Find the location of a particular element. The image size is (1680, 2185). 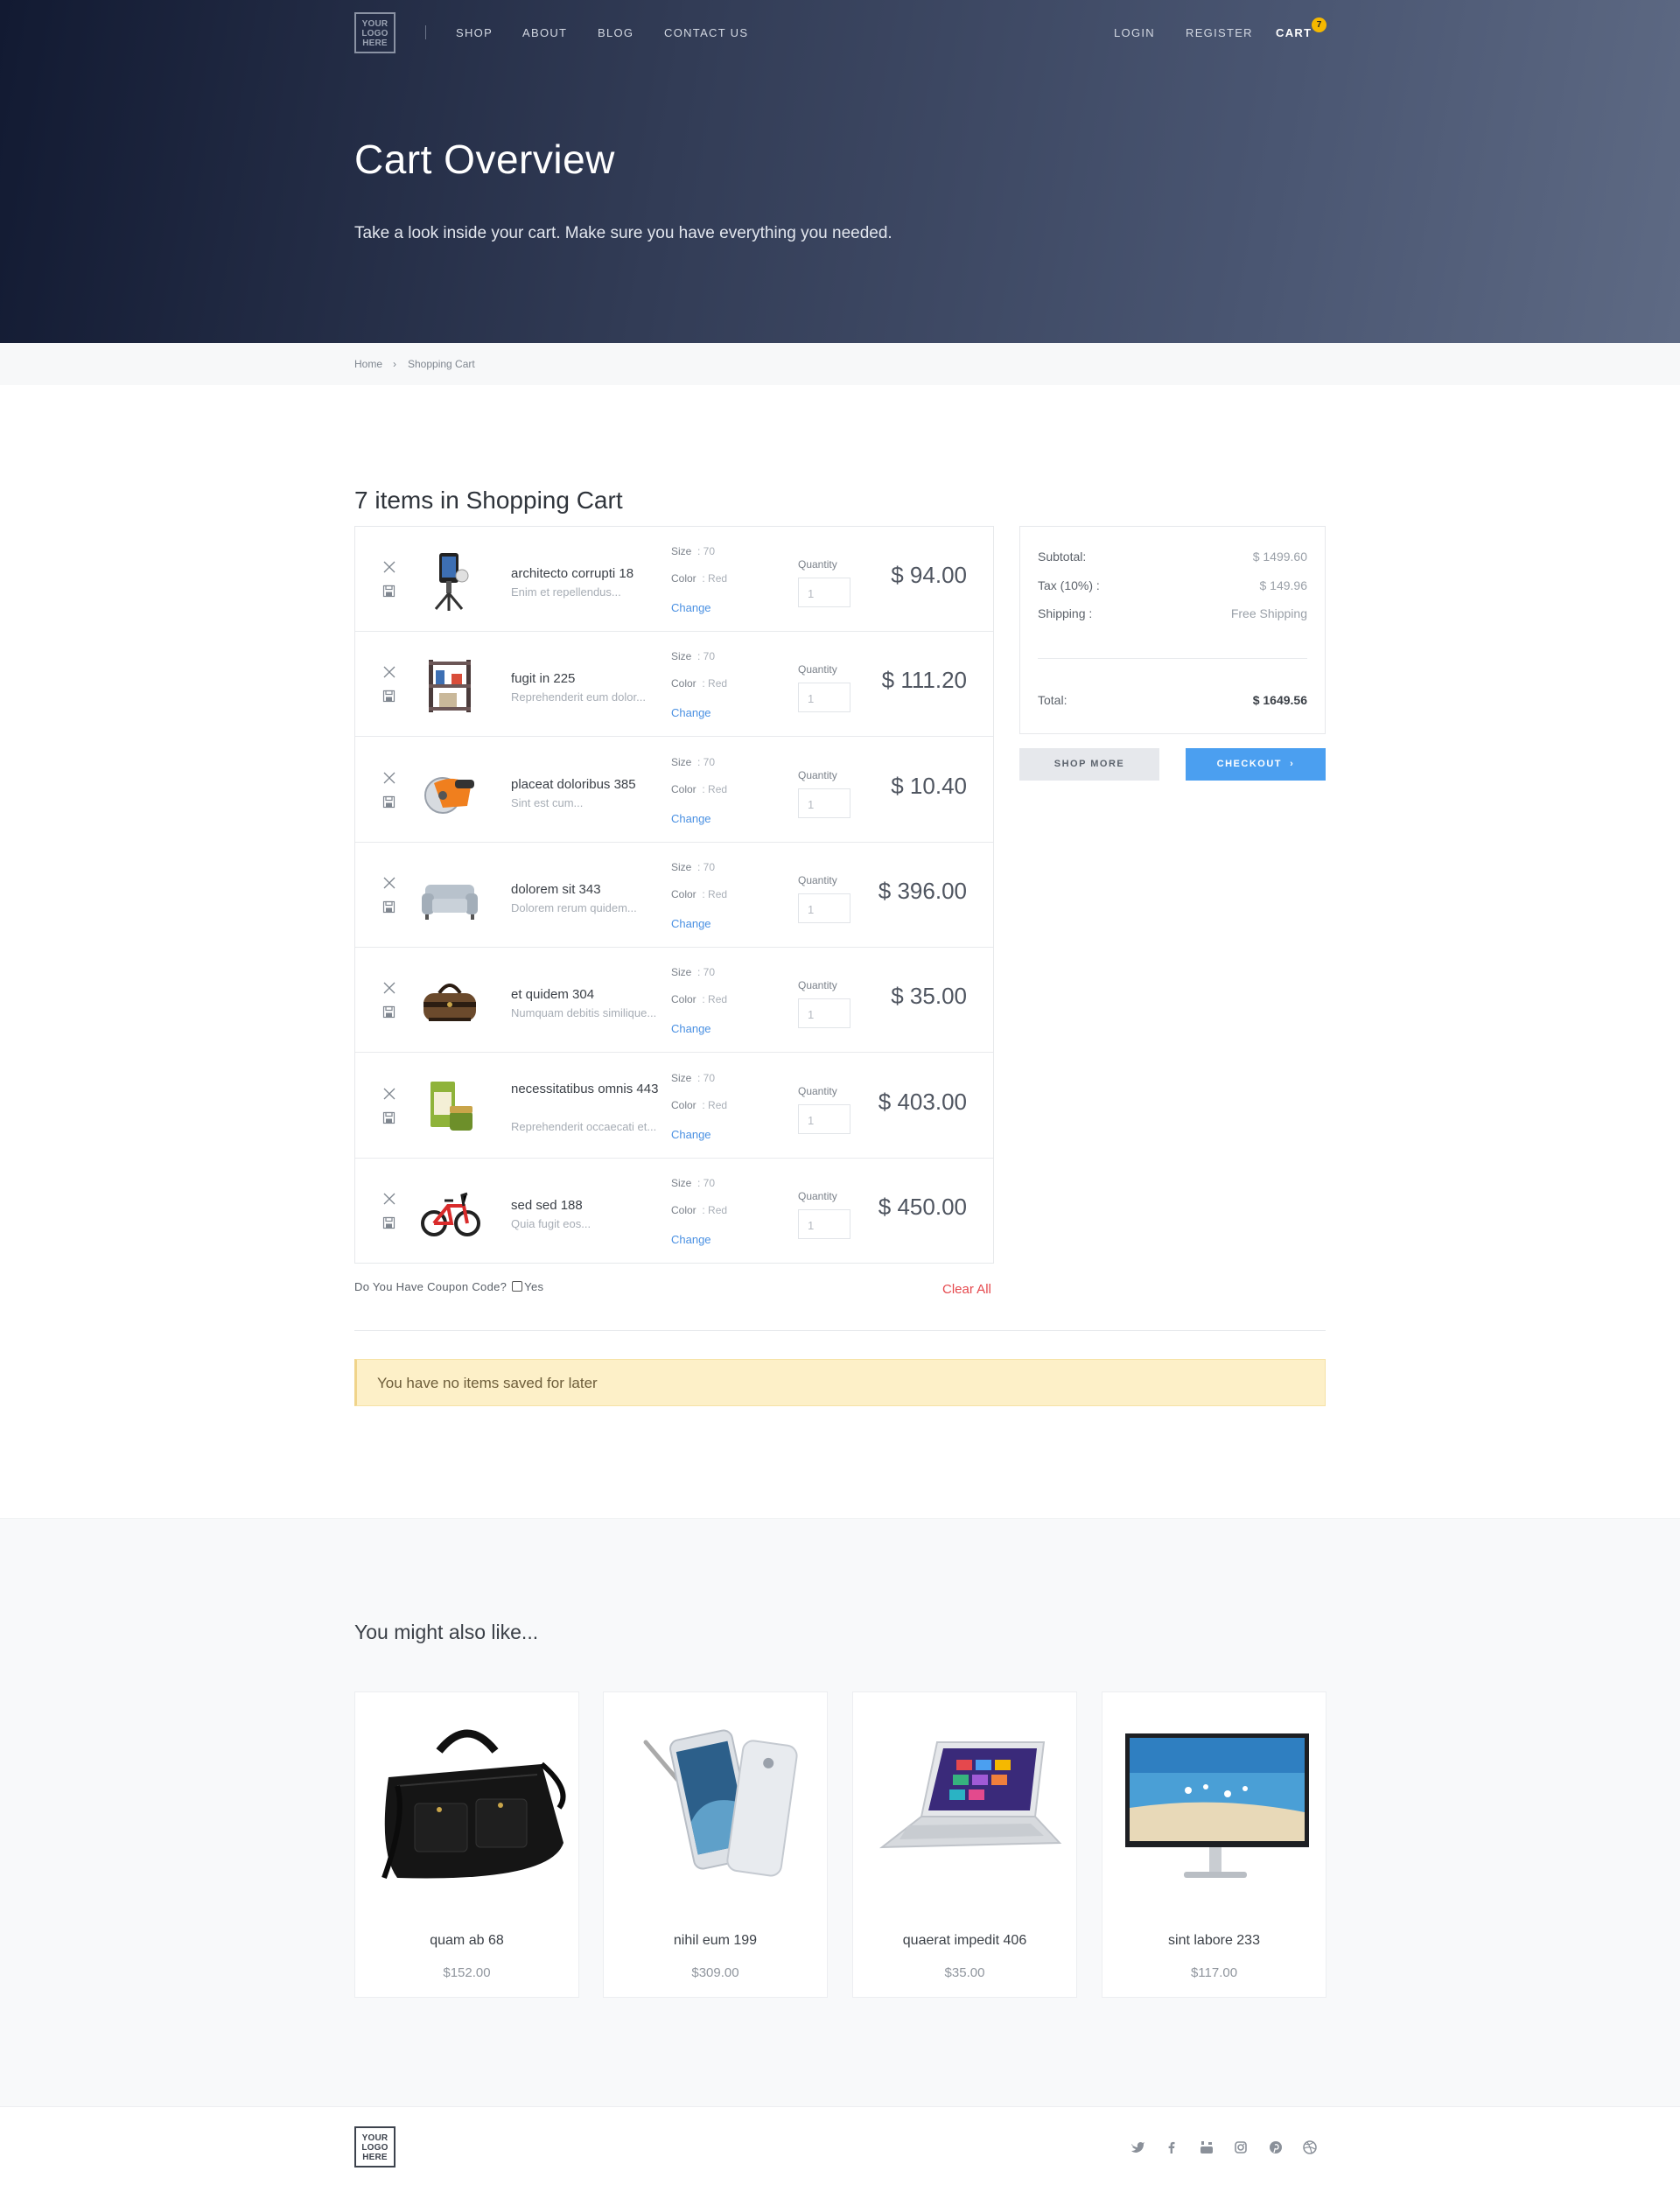

nav-contact: CONTACT US is located at coordinates (706, 32).